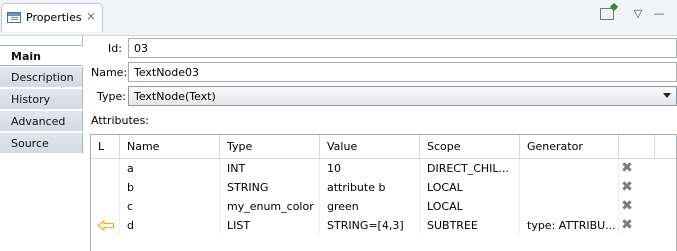  What do you see at coordinates (370, 187) in the screenshot?
I see `cell-value: attribute b` at bounding box center [370, 187].